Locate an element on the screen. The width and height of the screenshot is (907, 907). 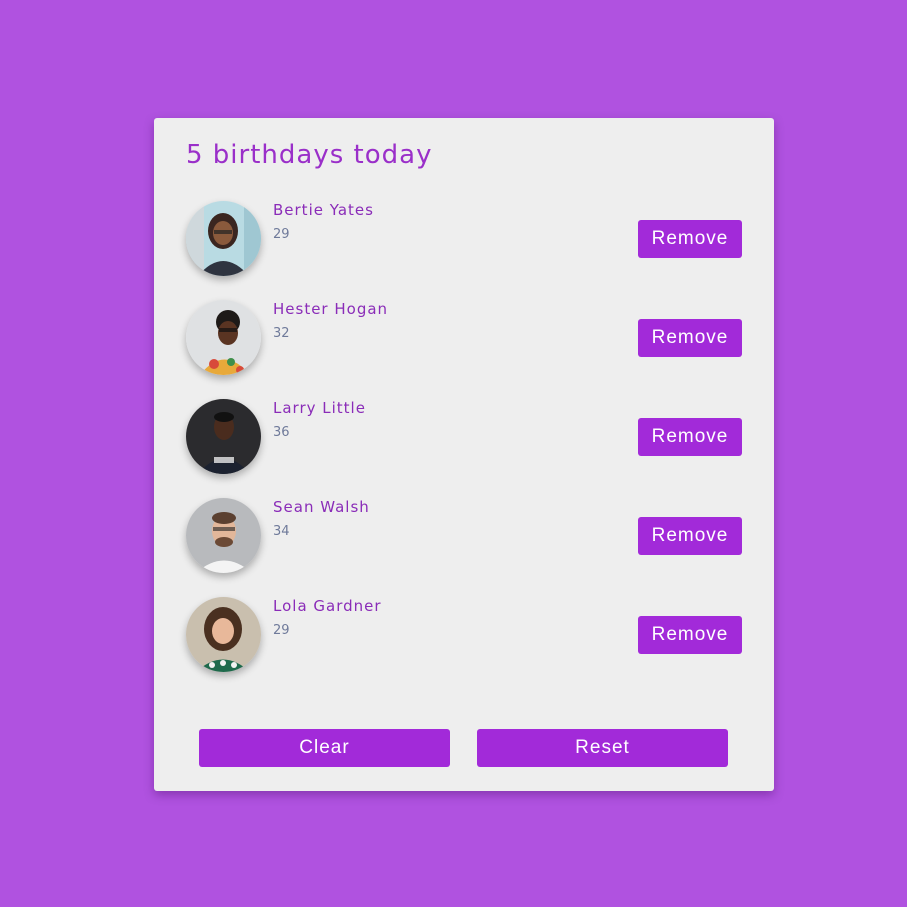
person-name: Larry Little is located at coordinates (319, 408).